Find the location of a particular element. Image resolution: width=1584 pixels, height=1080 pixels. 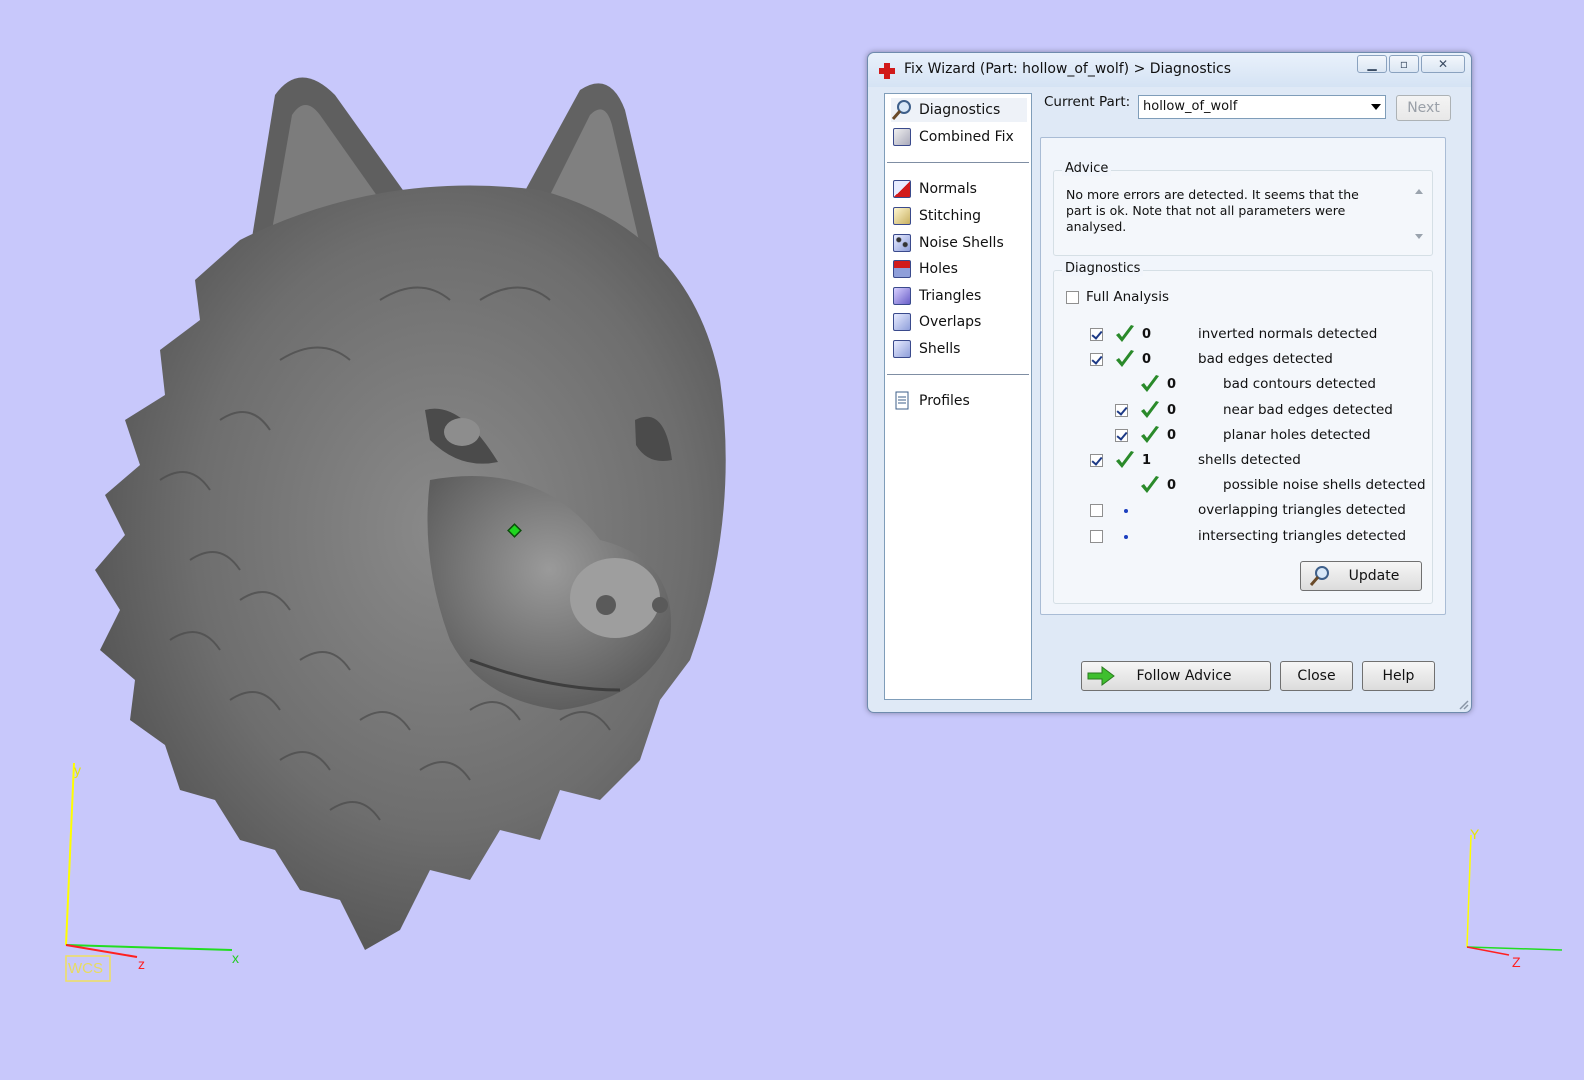

scroll-up-icon is located at coordinates (1419, 191).